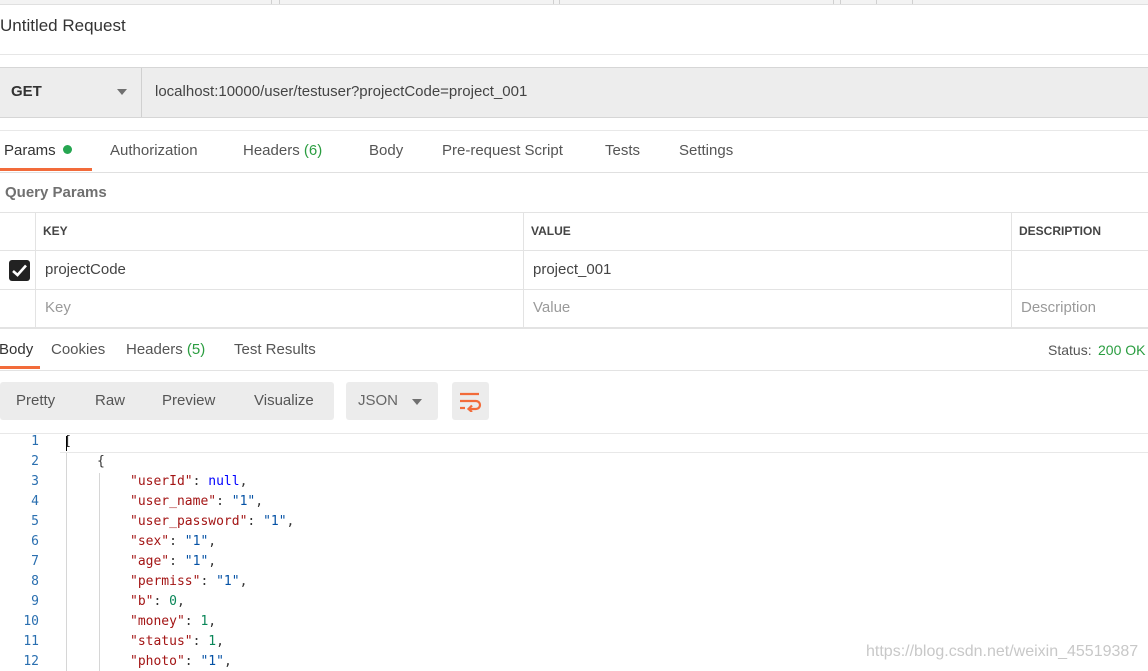 The image size is (1148, 671). I want to click on format-label: JSON, so click(378, 400).